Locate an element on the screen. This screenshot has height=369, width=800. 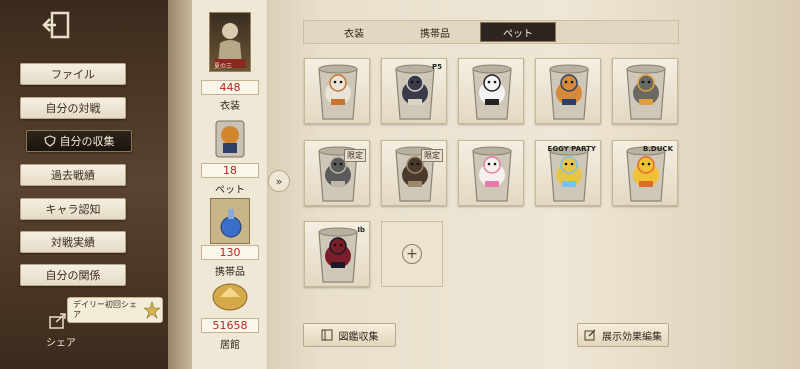
pet-slot: EGGY PARTY is located at coordinates (568, 173).